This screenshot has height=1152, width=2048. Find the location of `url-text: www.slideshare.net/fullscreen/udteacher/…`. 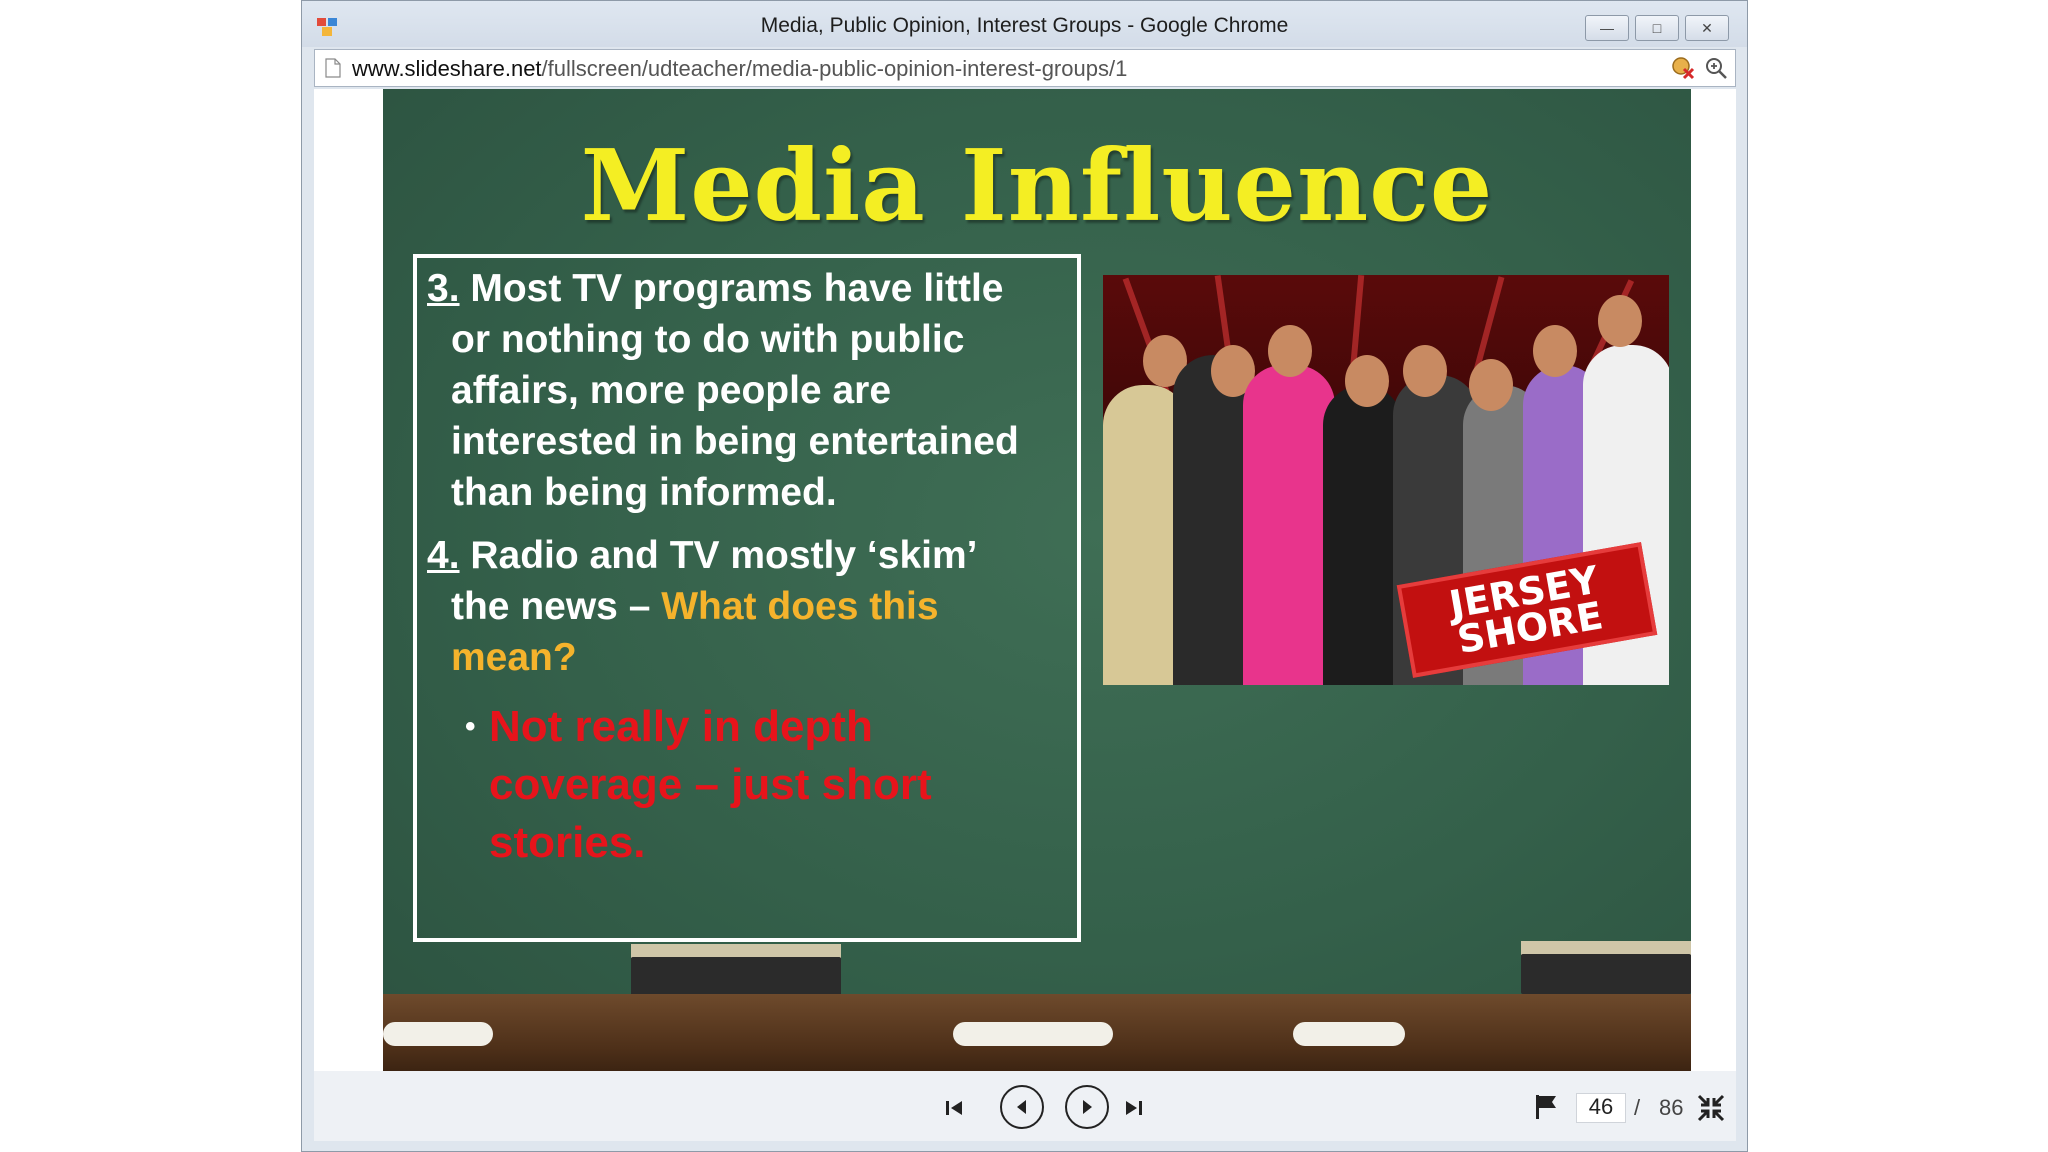

url-text: www.slideshare.net/fullscreen/udteacher/… is located at coordinates (739, 69).